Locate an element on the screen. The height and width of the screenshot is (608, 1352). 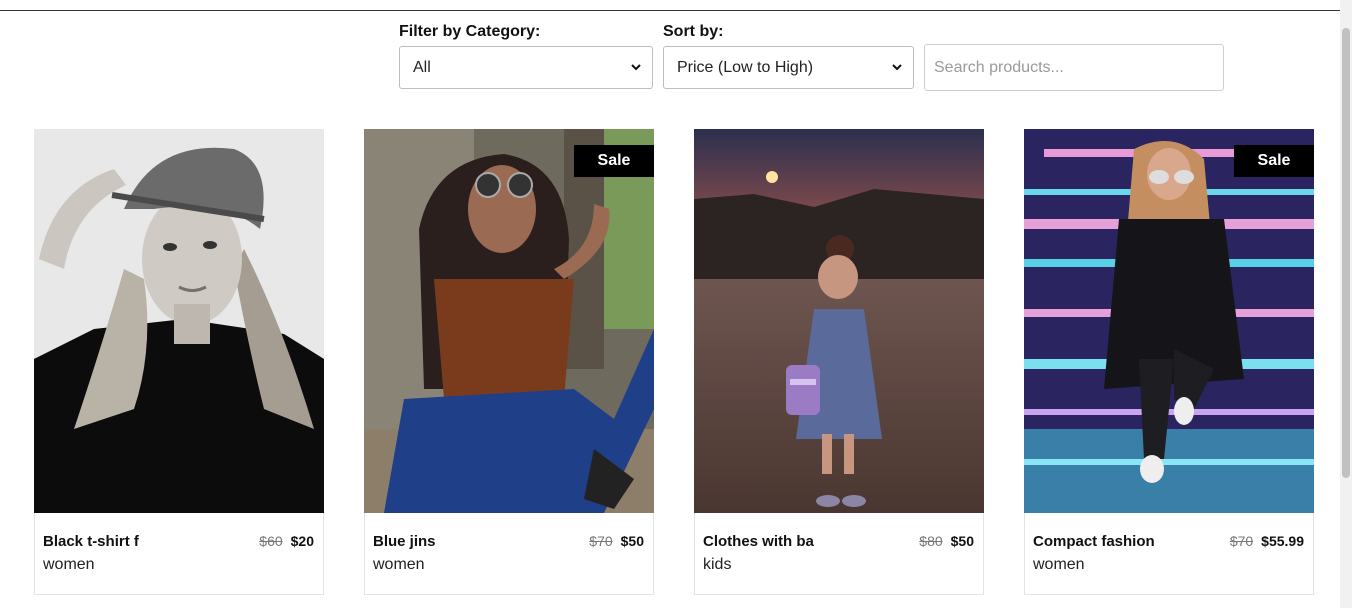
category-filter-group: Filter by Category: All is located at coordinates (526, 55).